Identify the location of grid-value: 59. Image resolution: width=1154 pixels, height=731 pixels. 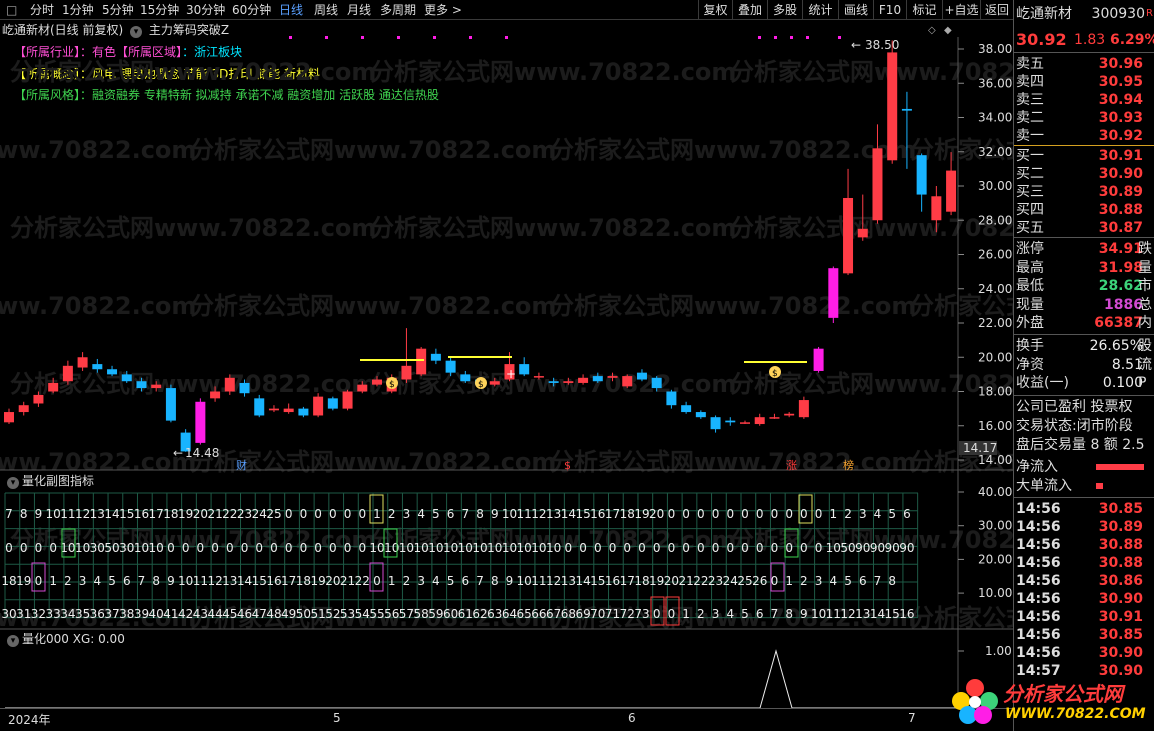
(435, 614).